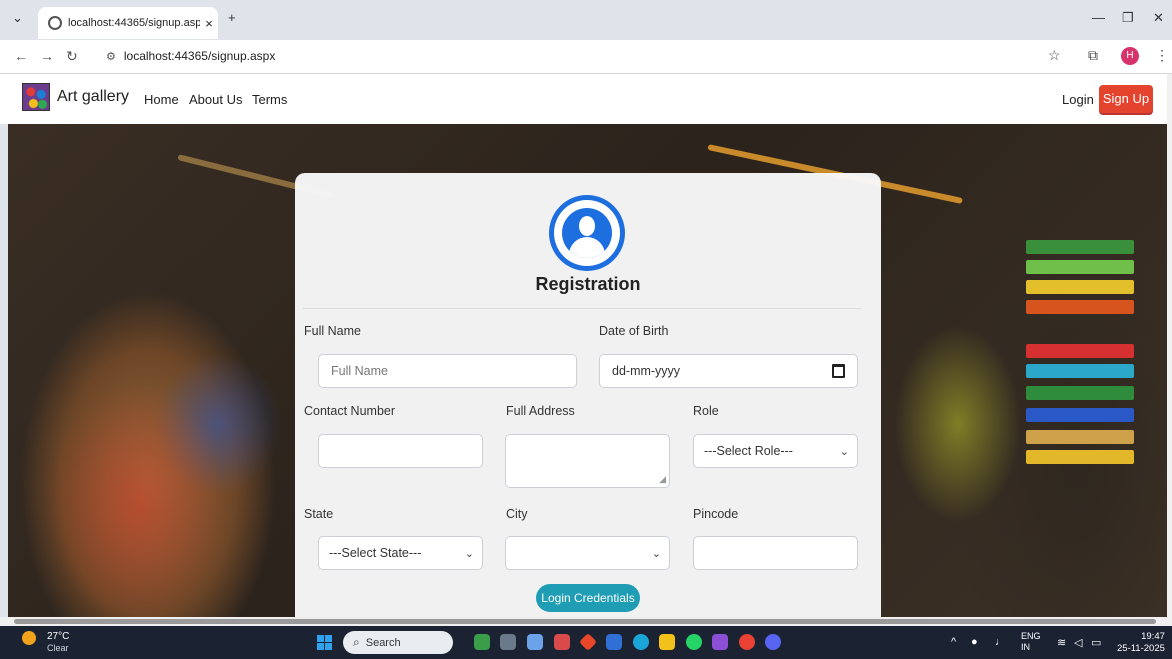 The image size is (1172, 659). Describe the element at coordinates (747, 642) in the screenshot. I see `chrome-icon` at that location.